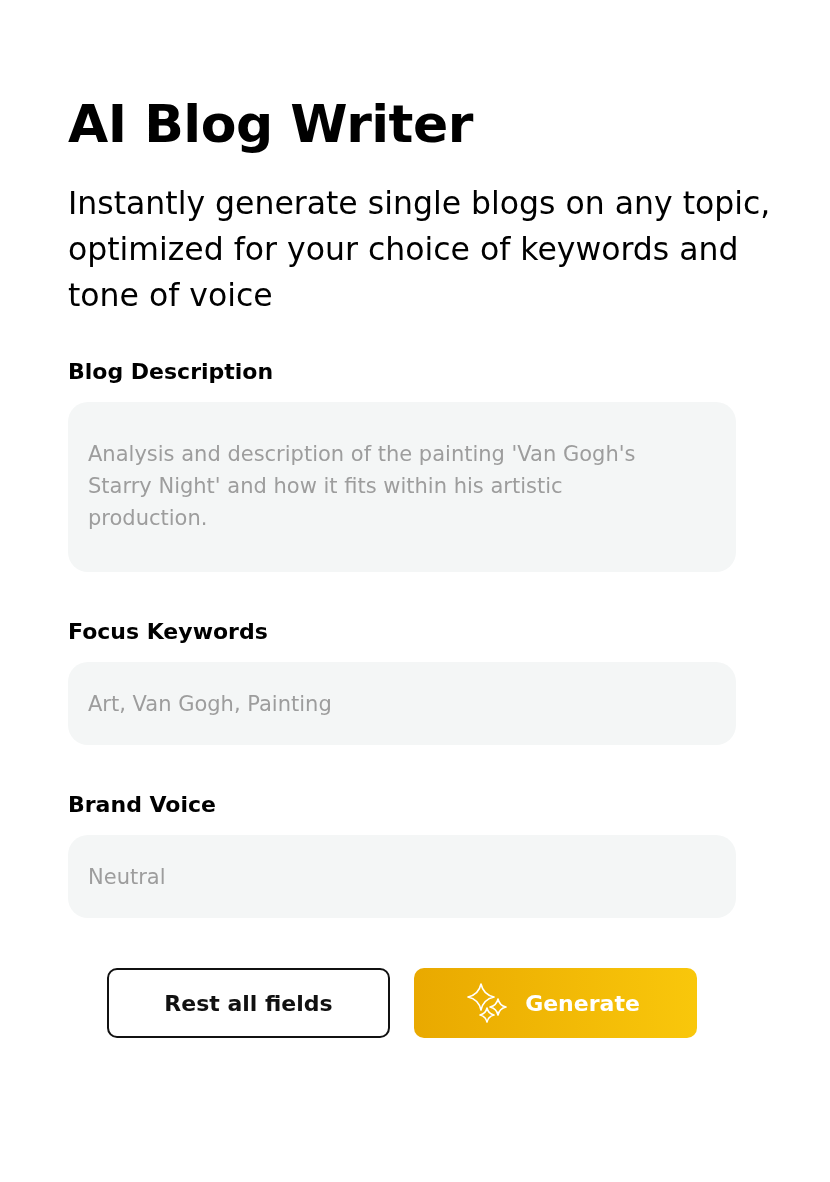 This screenshot has height=1182, width=830. What do you see at coordinates (168, 632) in the screenshot?
I see `field-label: Focus Keywords` at bounding box center [168, 632].